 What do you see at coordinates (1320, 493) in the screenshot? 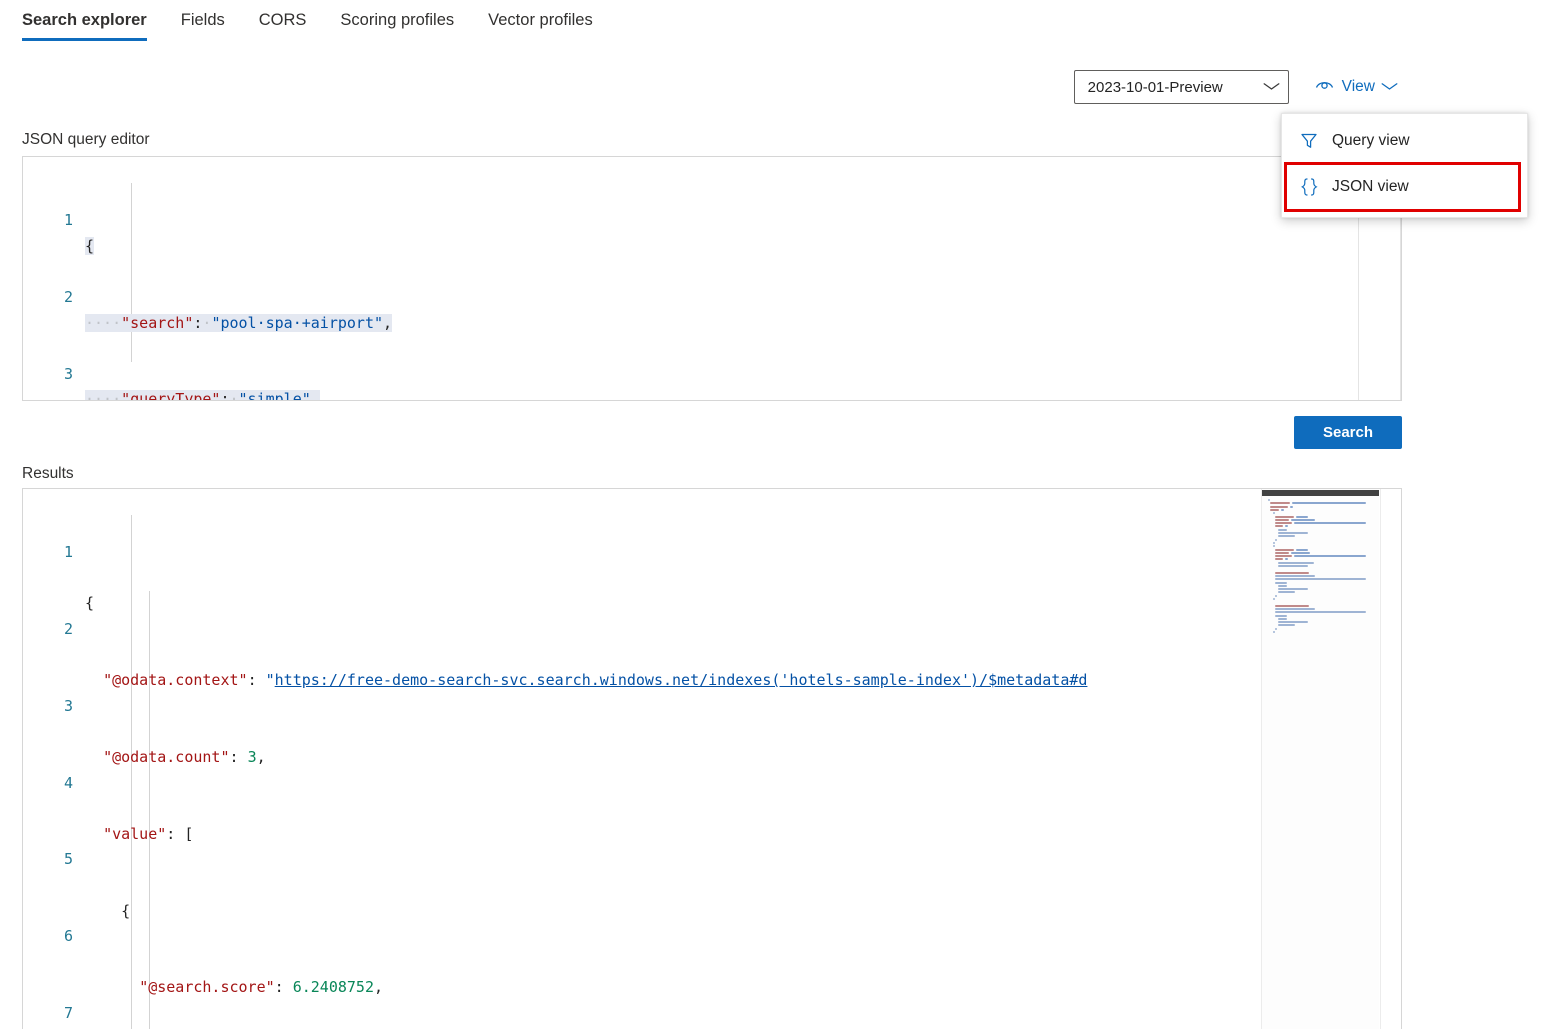
I see `minimap-scroll-thumb` at bounding box center [1320, 493].